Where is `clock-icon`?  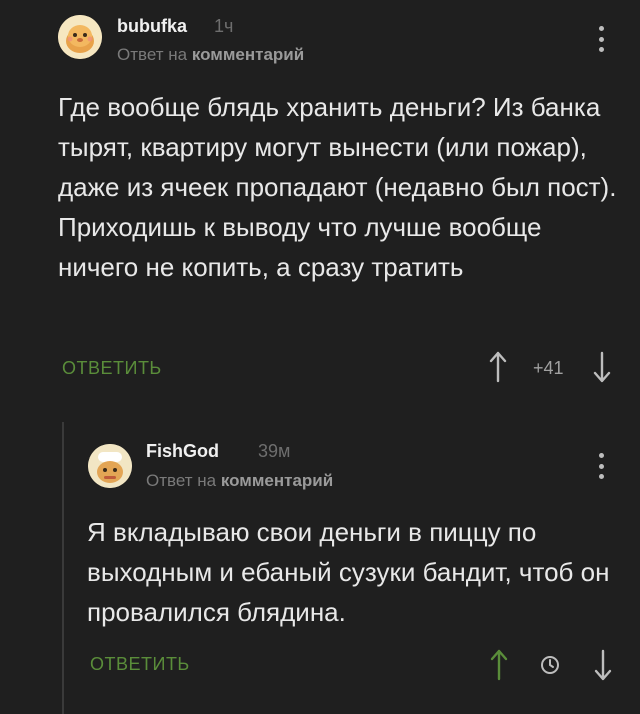 clock-icon is located at coordinates (550, 665).